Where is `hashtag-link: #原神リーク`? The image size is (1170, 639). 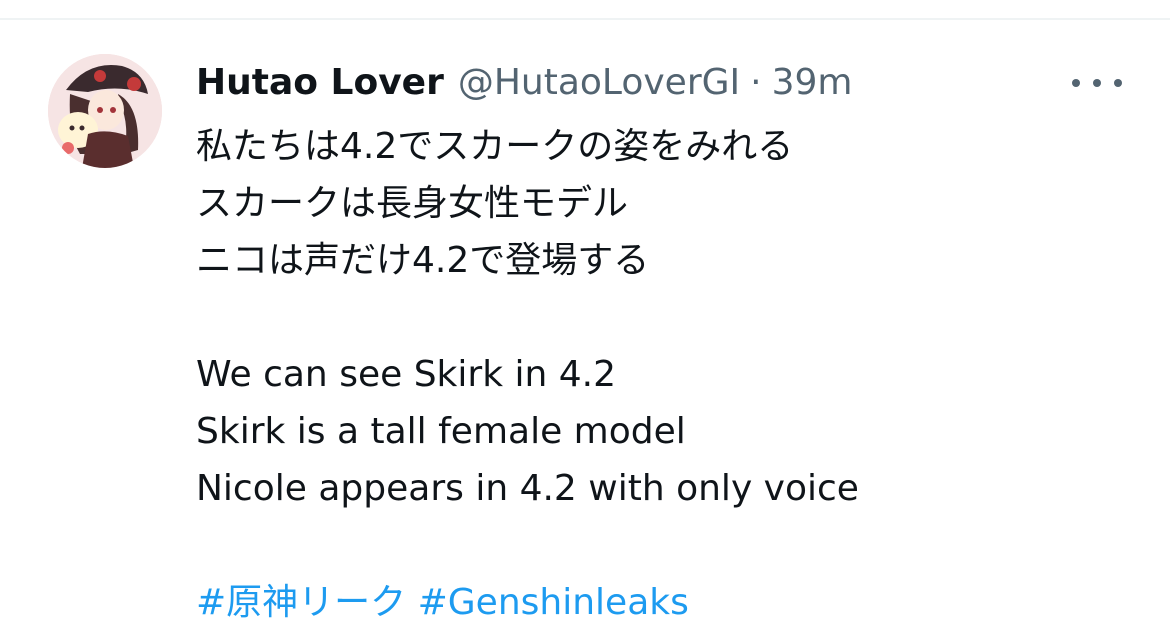
hashtag-link: #原神リーク is located at coordinates (301, 602).